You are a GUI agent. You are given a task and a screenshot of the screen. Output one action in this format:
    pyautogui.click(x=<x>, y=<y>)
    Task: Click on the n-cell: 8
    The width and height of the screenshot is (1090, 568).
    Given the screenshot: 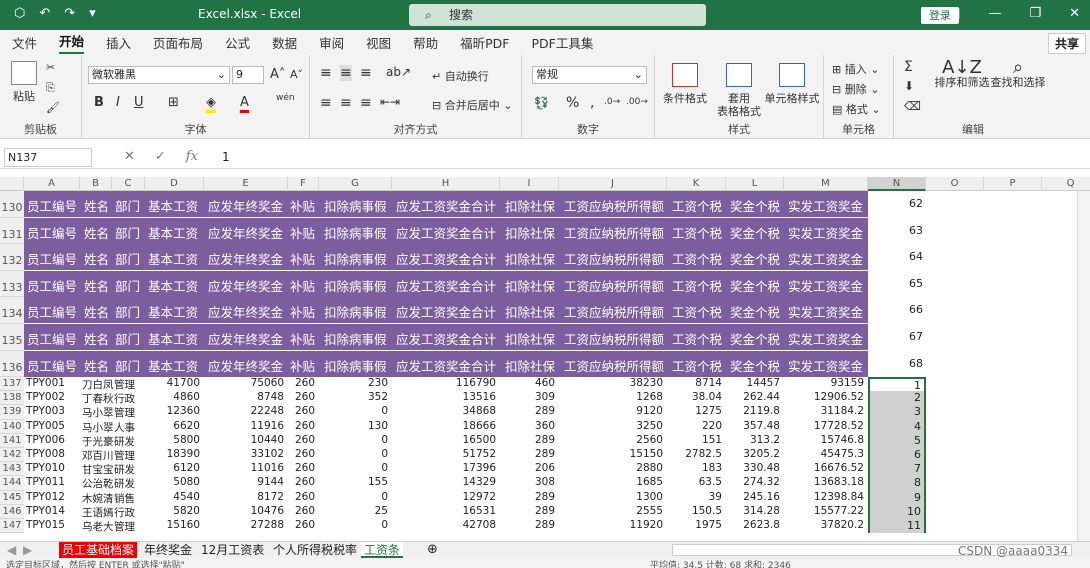 What is the action you would take?
    pyautogui.click(x=897, y=483)
    